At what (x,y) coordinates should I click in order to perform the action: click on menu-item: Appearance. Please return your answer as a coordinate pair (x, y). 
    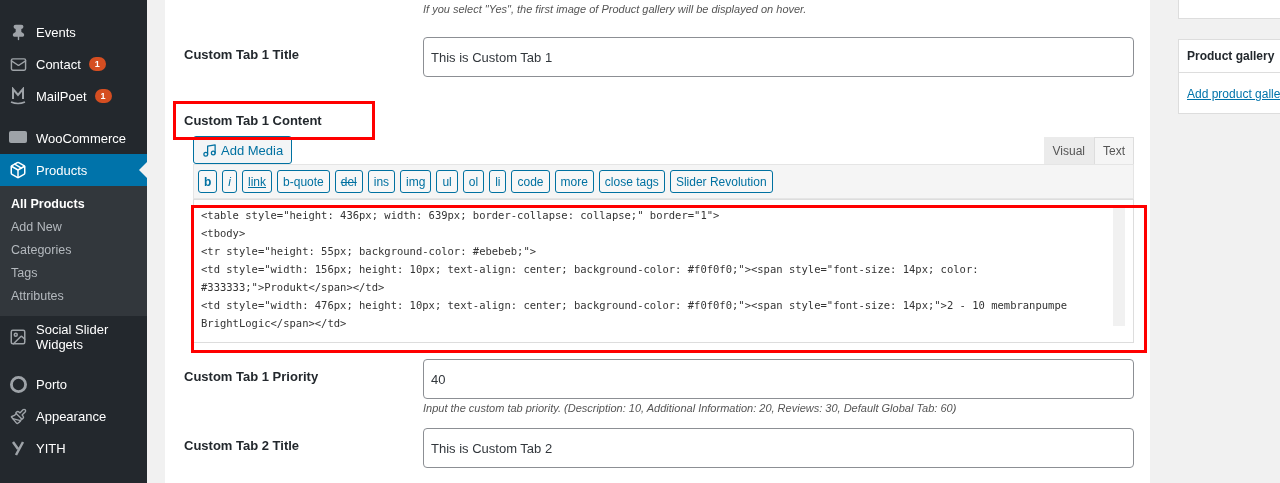
    Looking at the image, I should click on (73, 416).